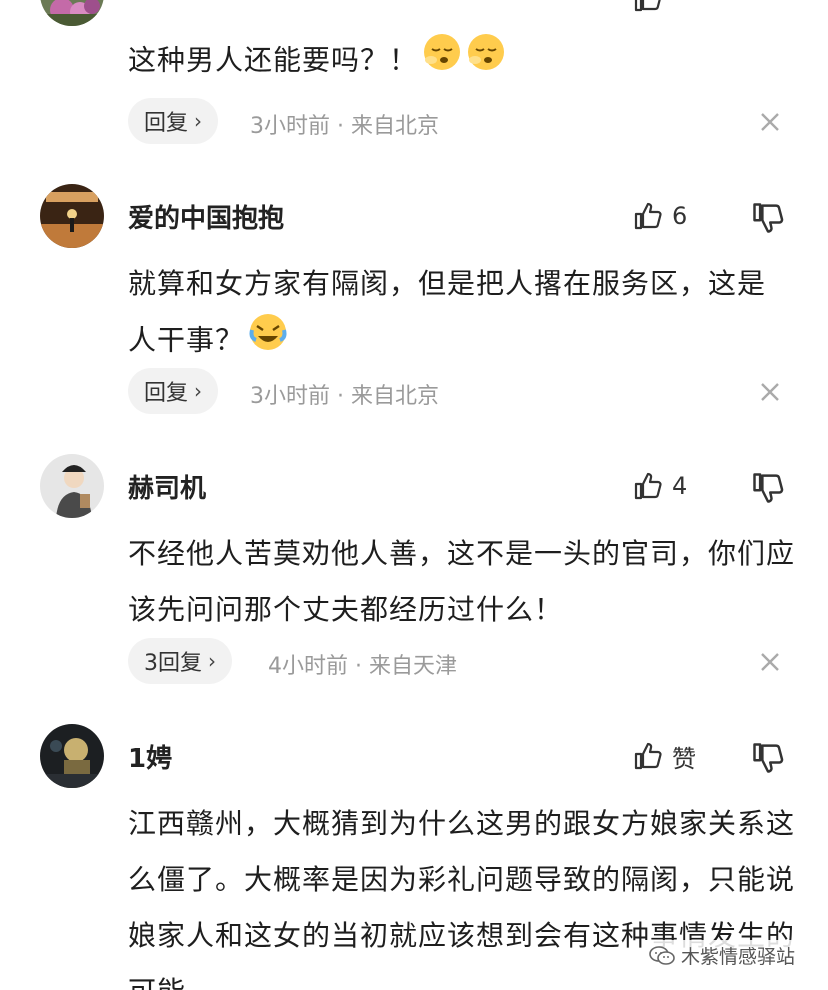  I want to click on like-button, so click(648, 8).